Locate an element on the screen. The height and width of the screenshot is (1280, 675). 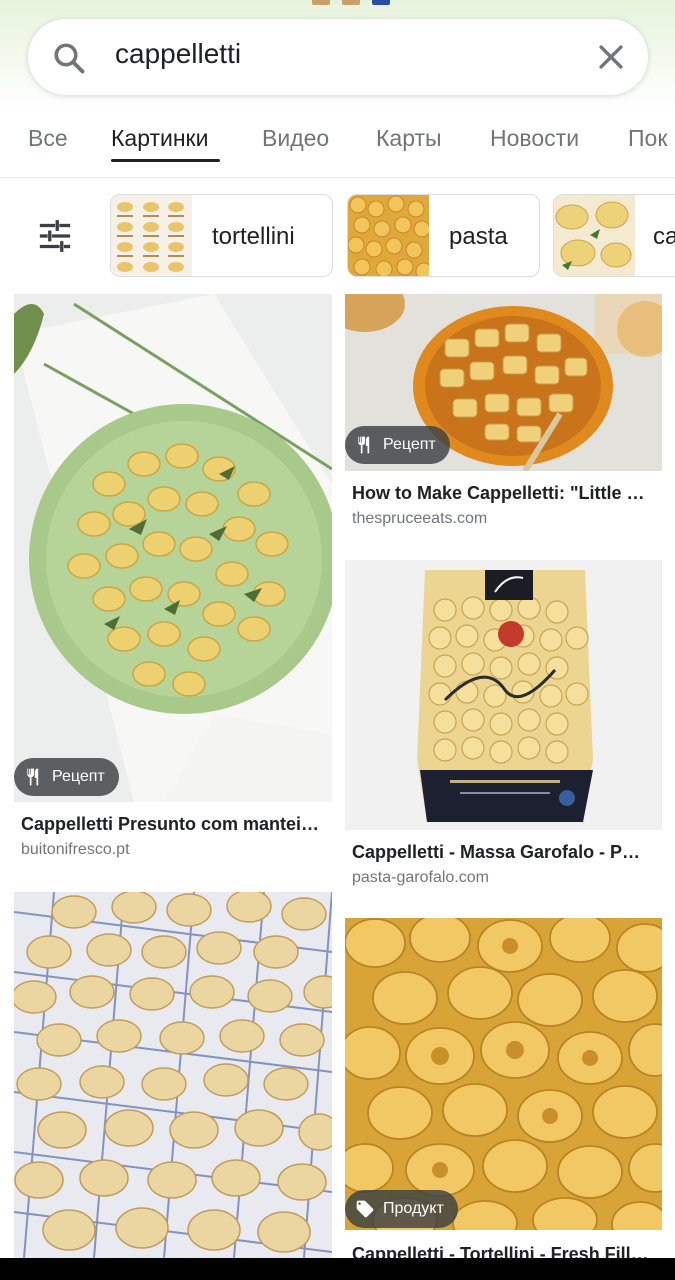
tab-video: Видео is located at coordinates (295, 138).